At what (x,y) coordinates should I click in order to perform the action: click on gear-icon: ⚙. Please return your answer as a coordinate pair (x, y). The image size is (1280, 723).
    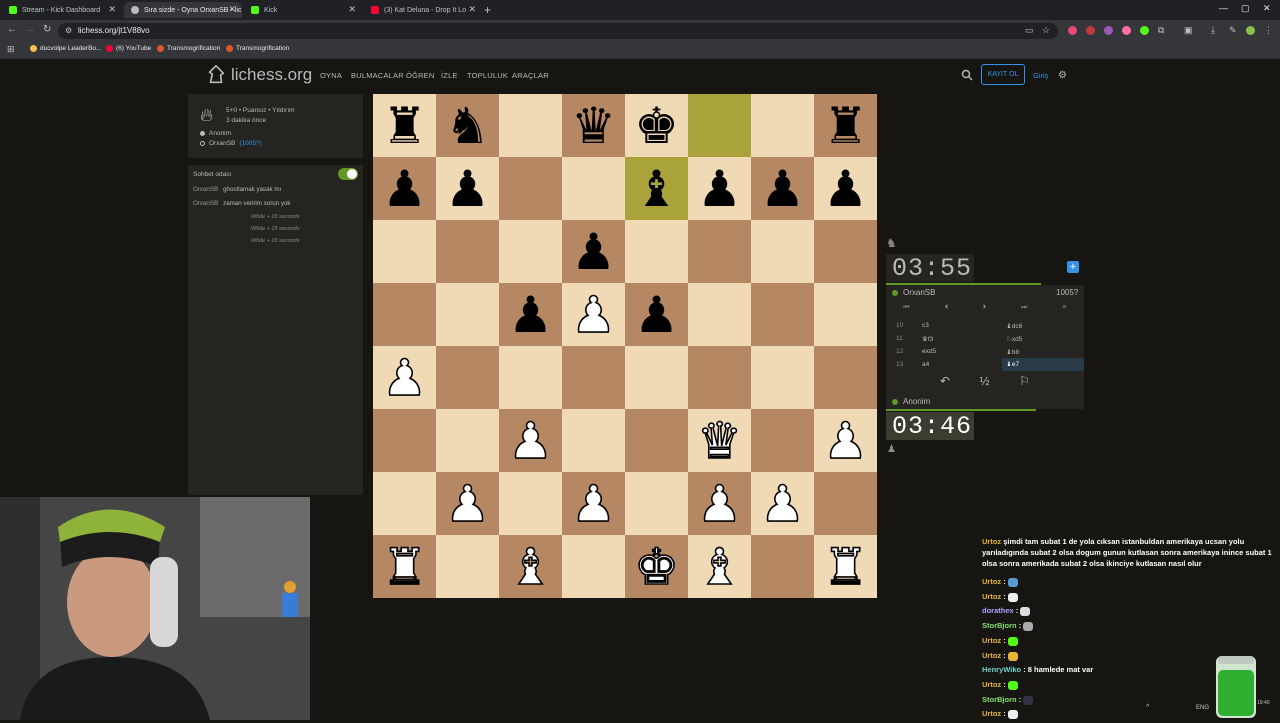
    Looking at the image, I should click on (1062, 75).